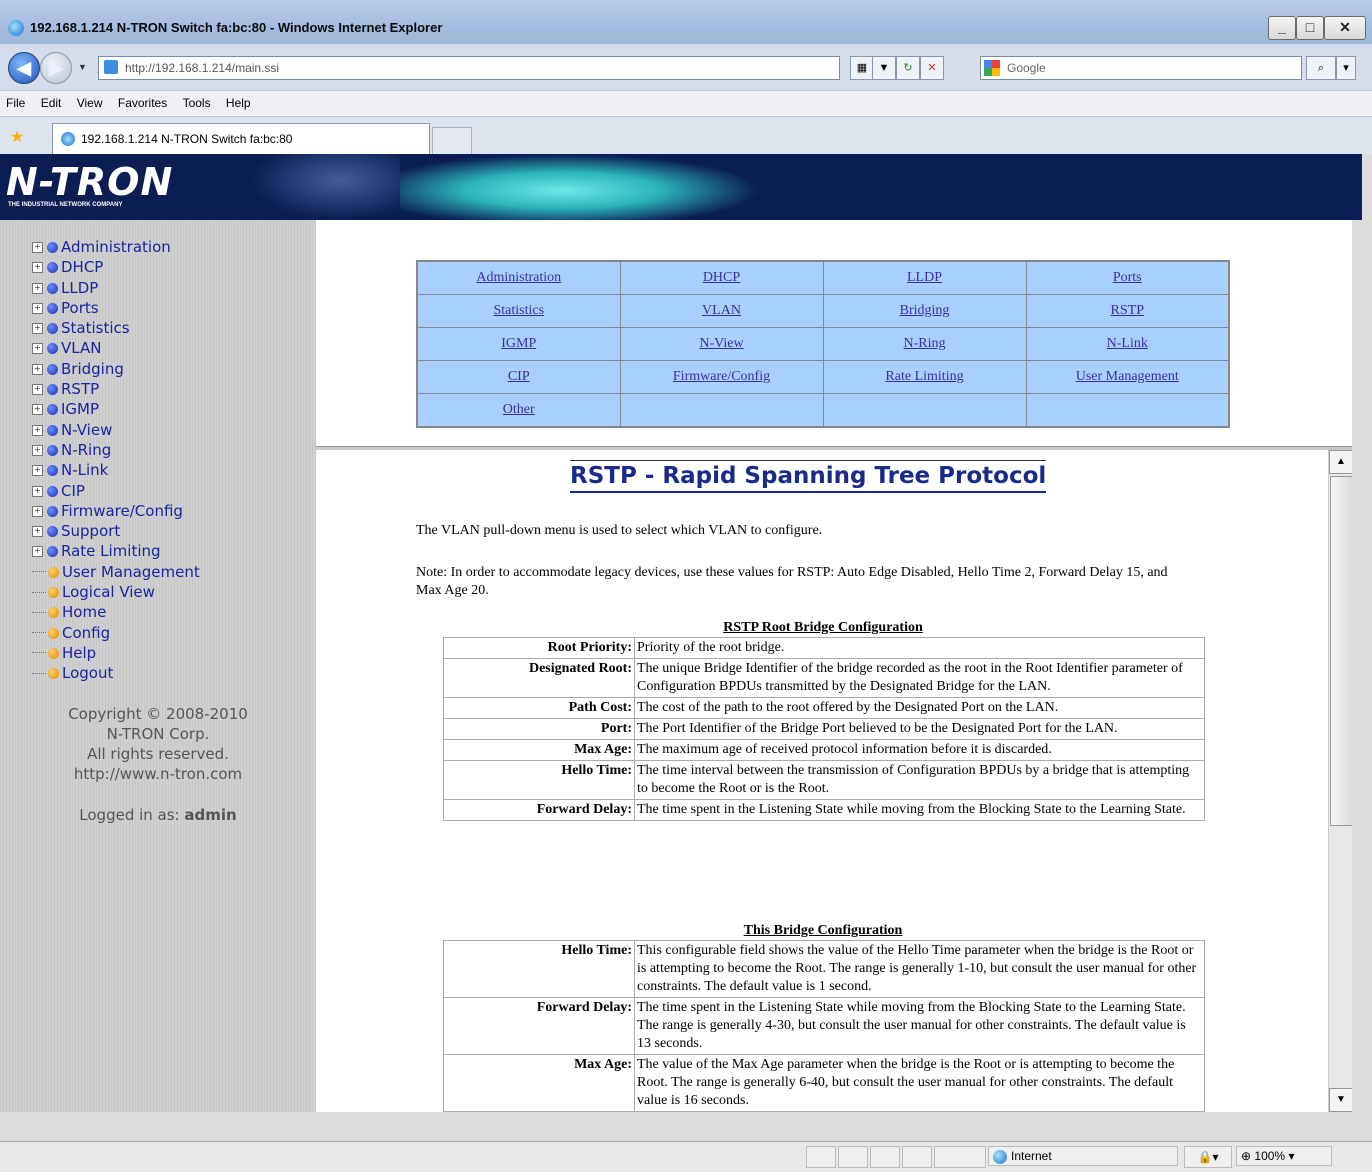 The height and width of the screenshot is (1172, 1372). I want to click on protected-mode-icon: 🔒▾, so click(1208, 1157).